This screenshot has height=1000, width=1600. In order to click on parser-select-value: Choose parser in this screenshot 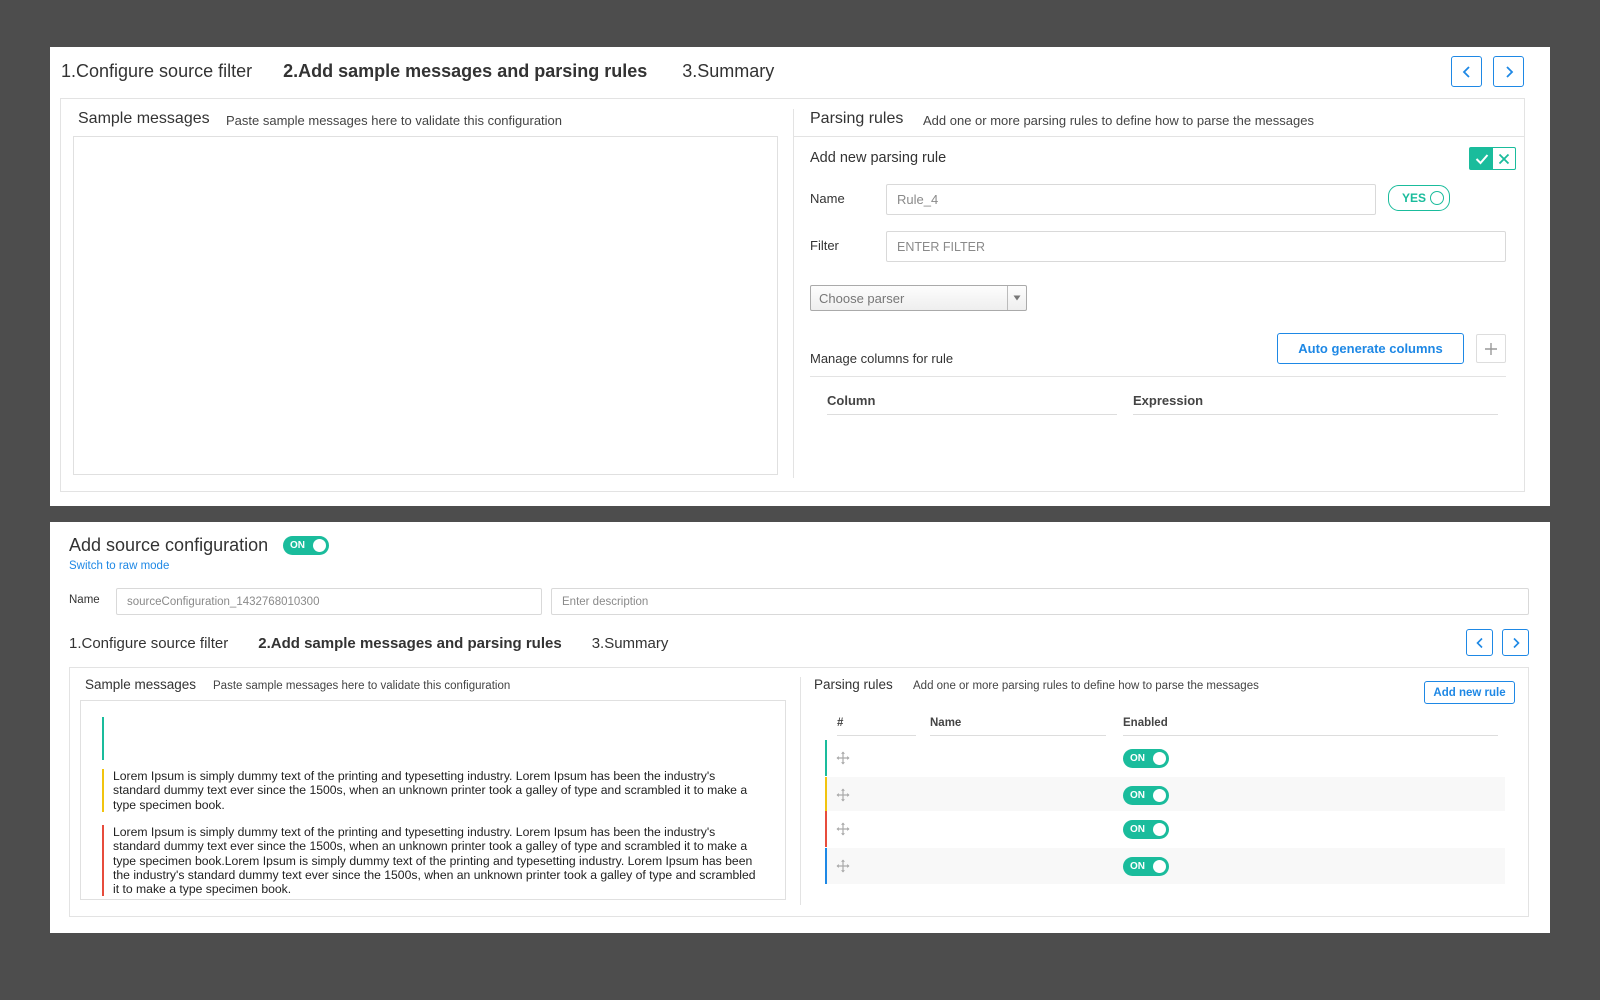, I will do `click(862, 298)`.